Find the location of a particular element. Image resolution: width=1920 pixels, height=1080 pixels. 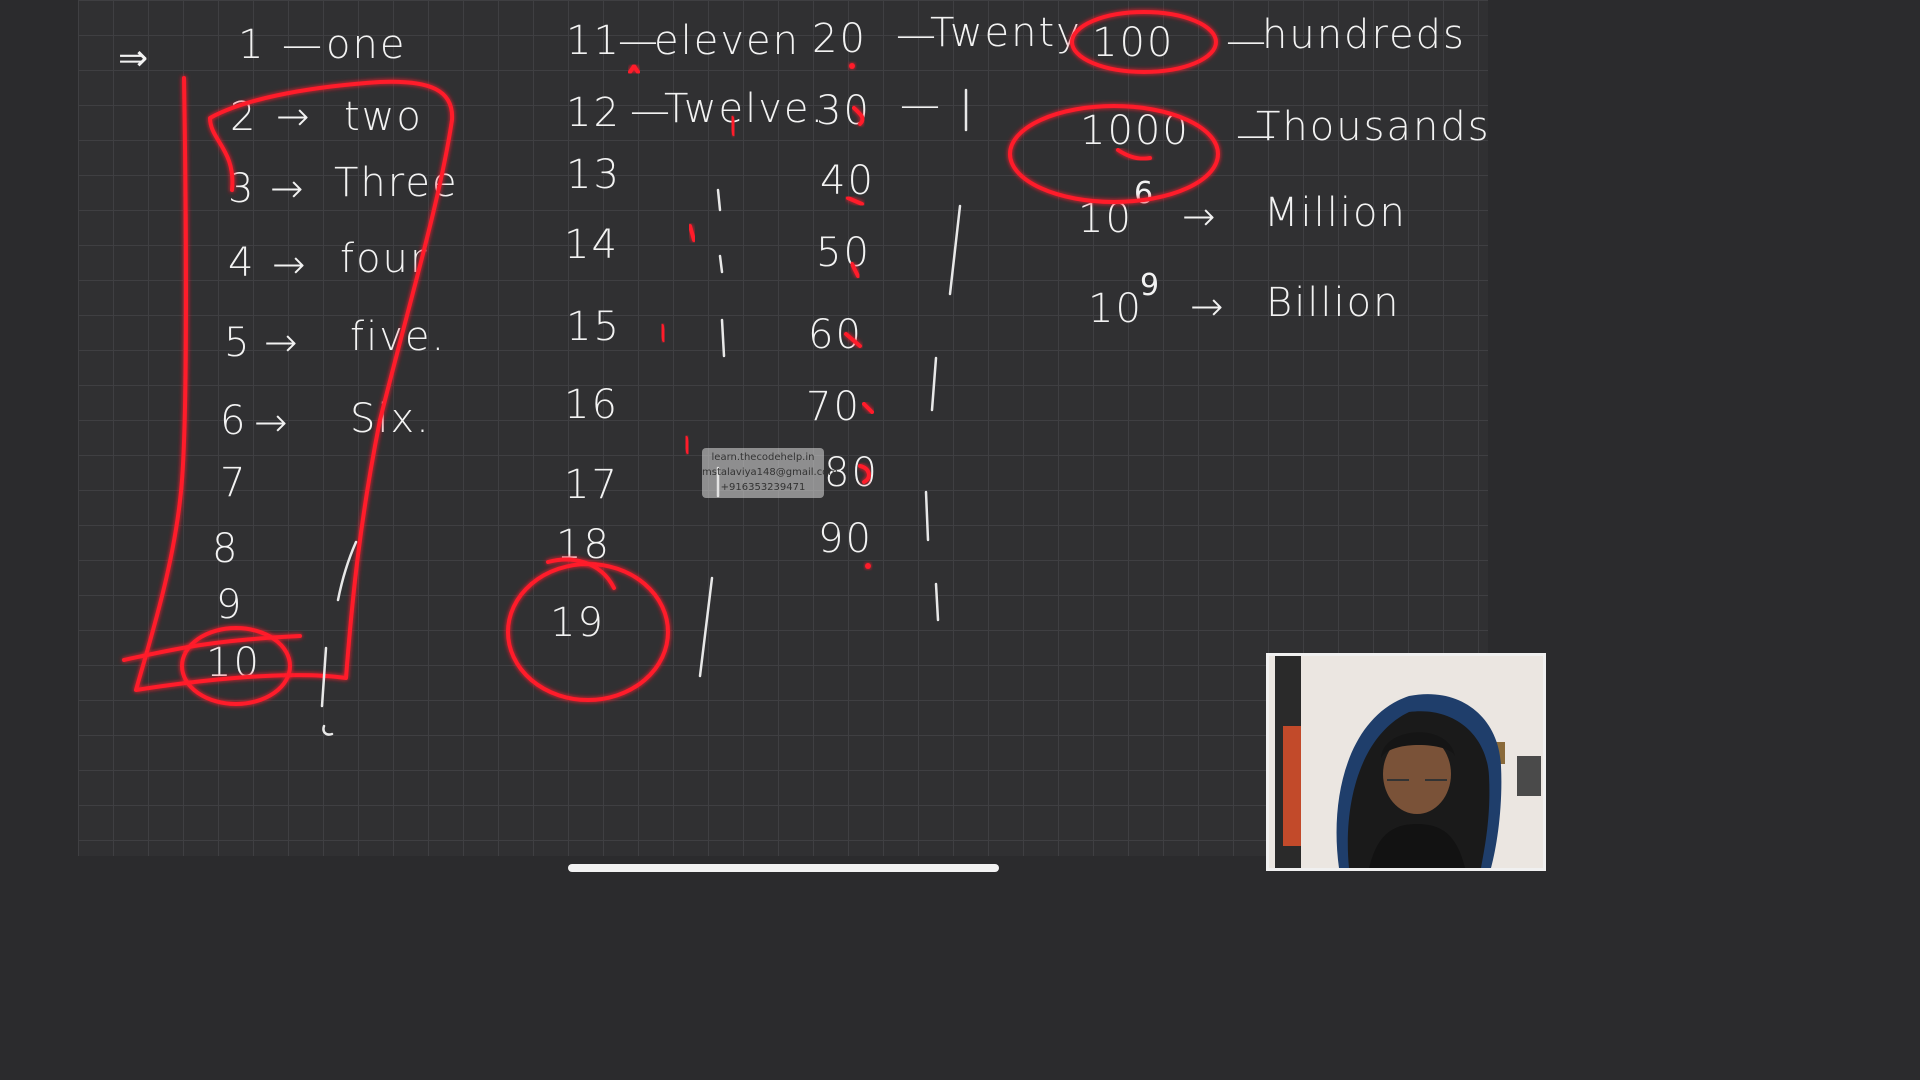

row-19-number: 19 is located at coordinates (577, 623).